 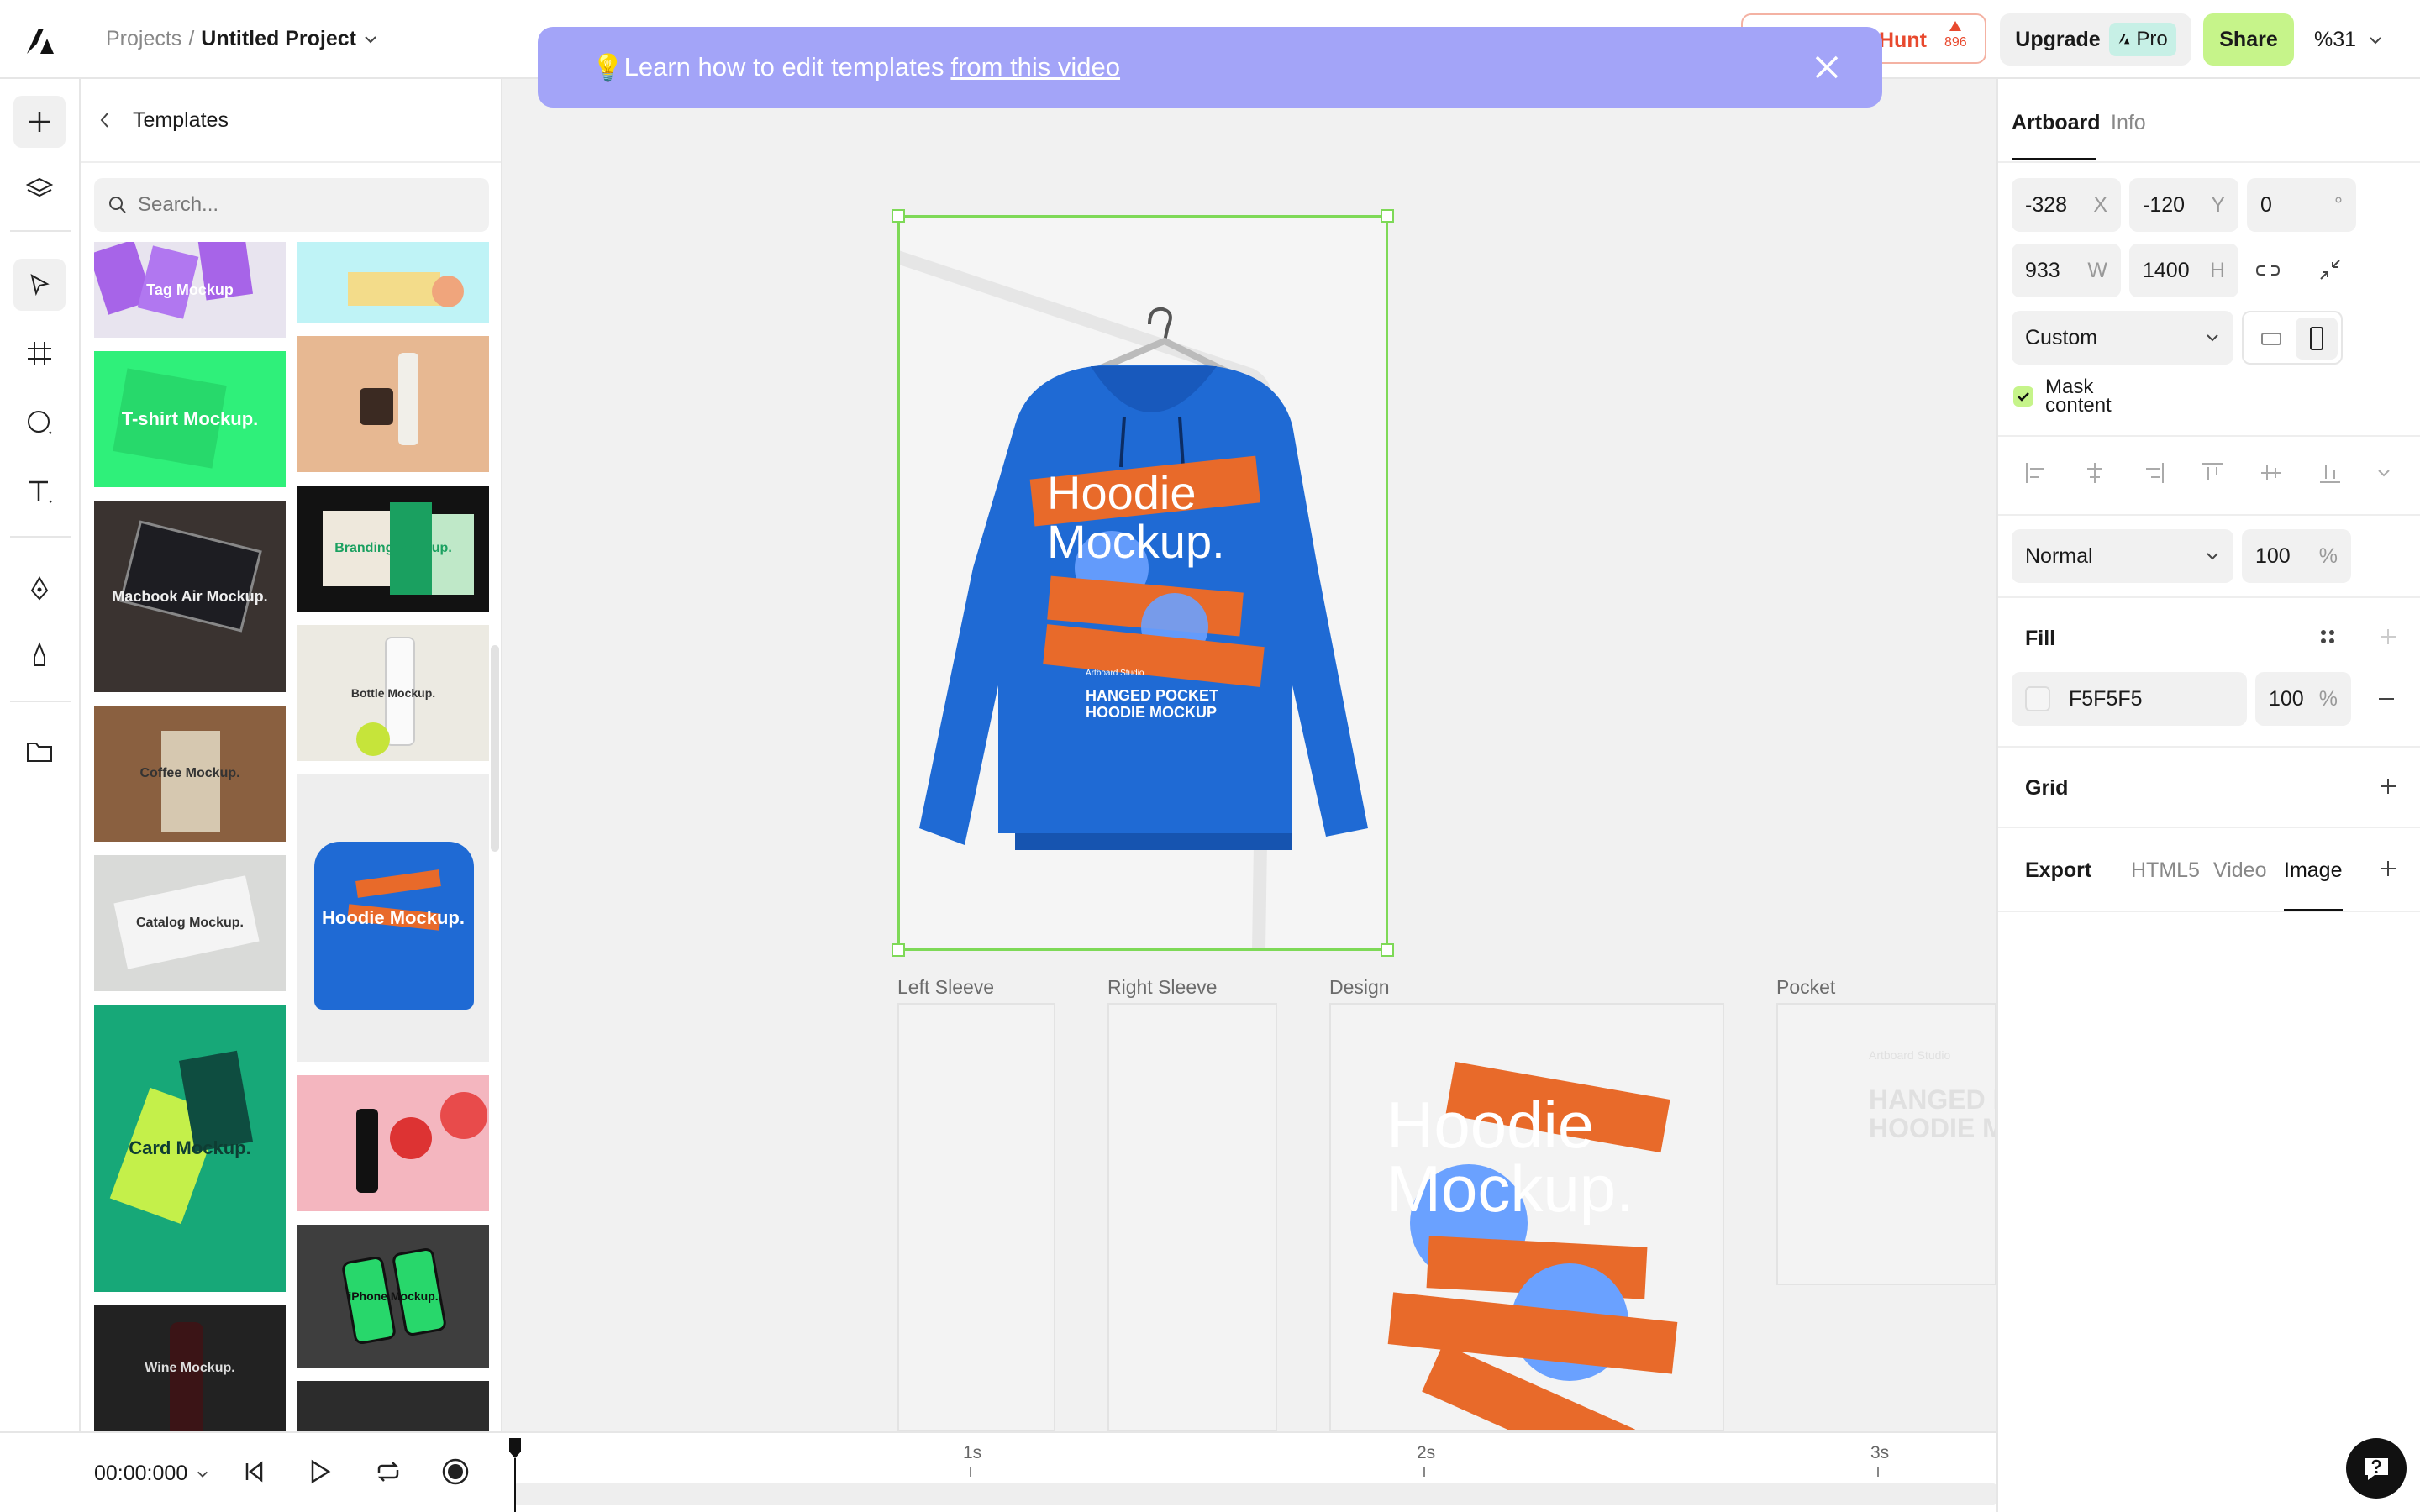 I want to click on banner-video-link: from this video, so click(x=1035, y=67).